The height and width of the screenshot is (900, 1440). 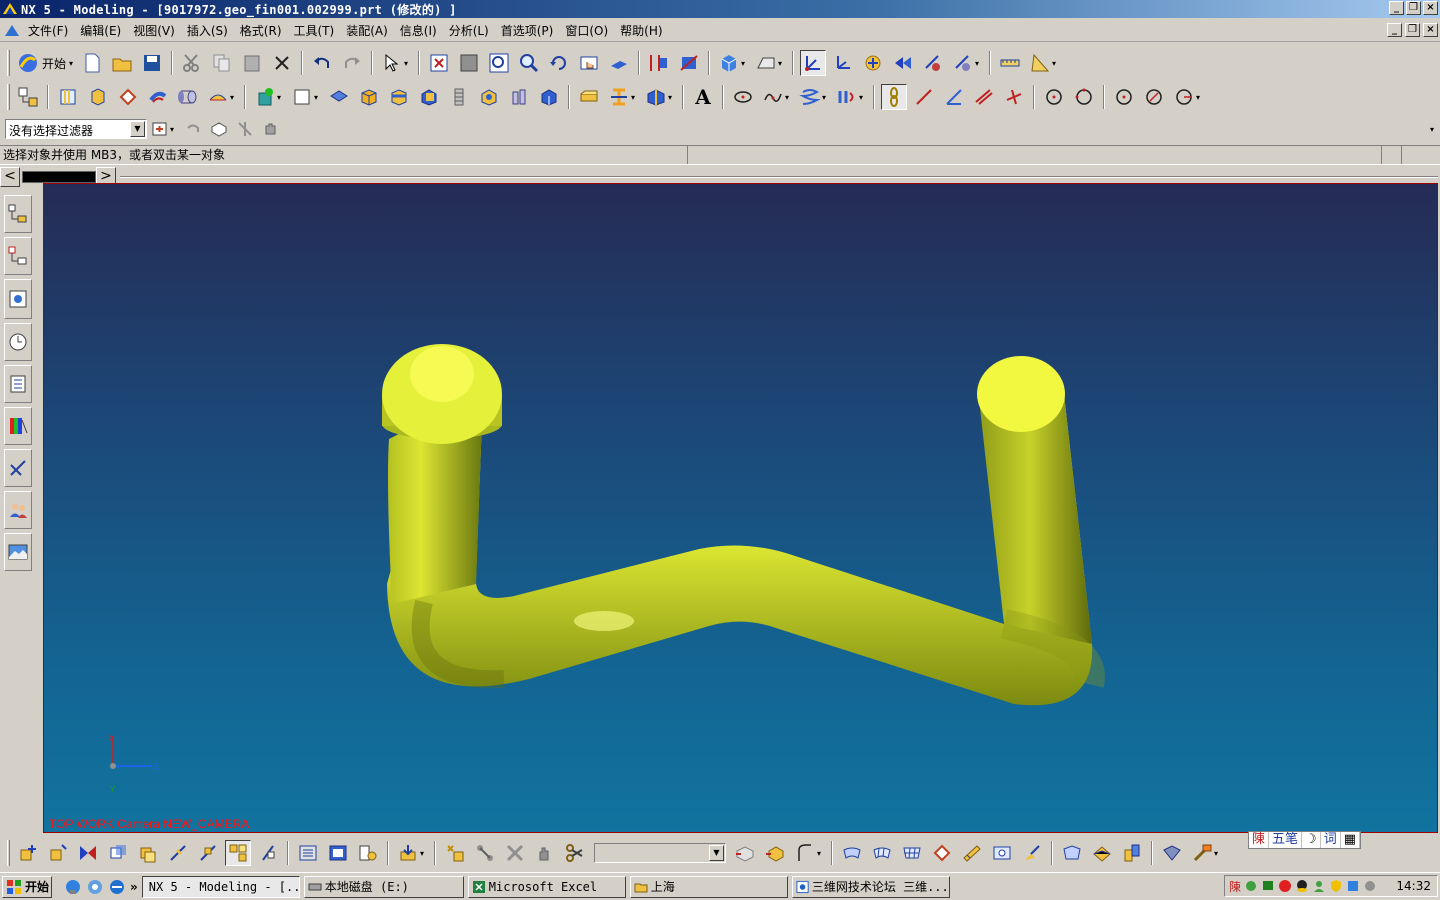 I want to click on layer-dropdown: ▾, so click(x=424, y=853).